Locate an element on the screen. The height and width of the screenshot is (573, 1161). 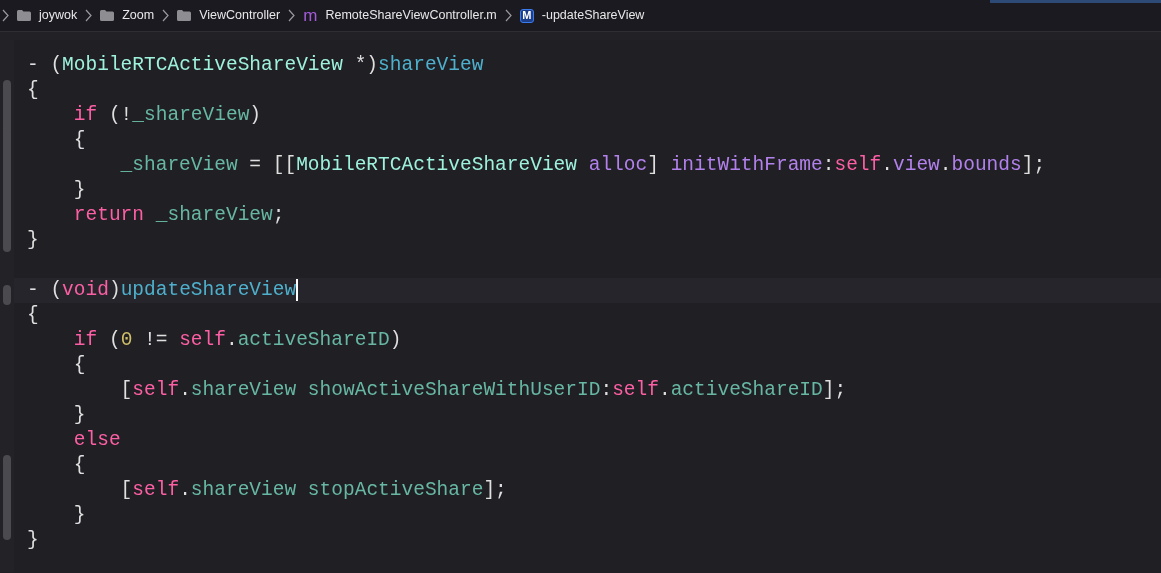
change-bar is located at coordinates (7, 295).